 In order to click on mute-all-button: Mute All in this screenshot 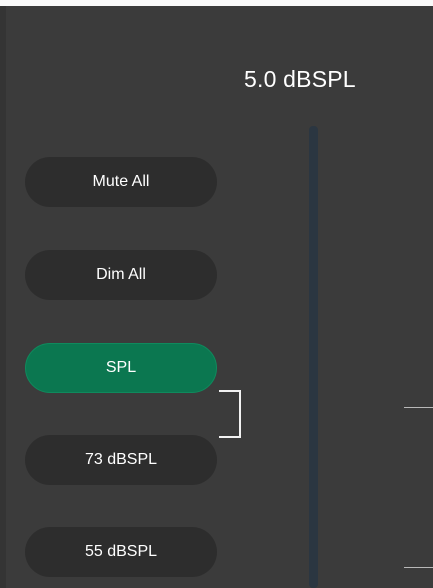, I will do `click(121, 182)`.